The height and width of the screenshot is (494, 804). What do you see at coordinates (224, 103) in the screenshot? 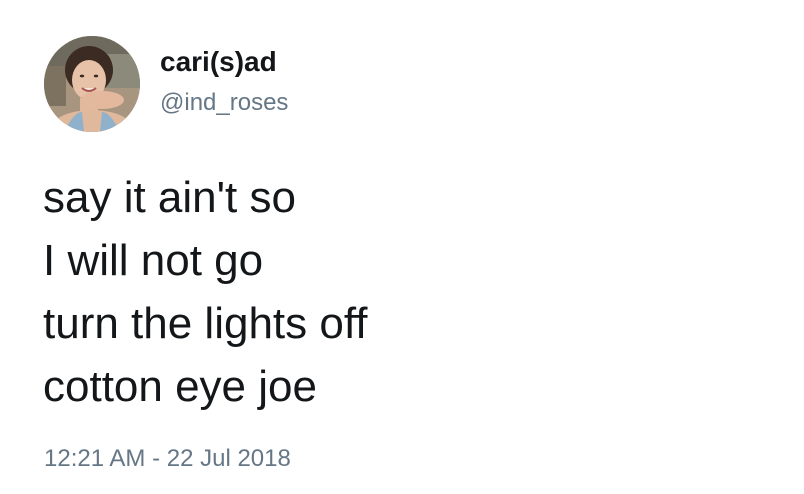
I see `user-handle: @ind_roses` at bounding box center [224, 103].